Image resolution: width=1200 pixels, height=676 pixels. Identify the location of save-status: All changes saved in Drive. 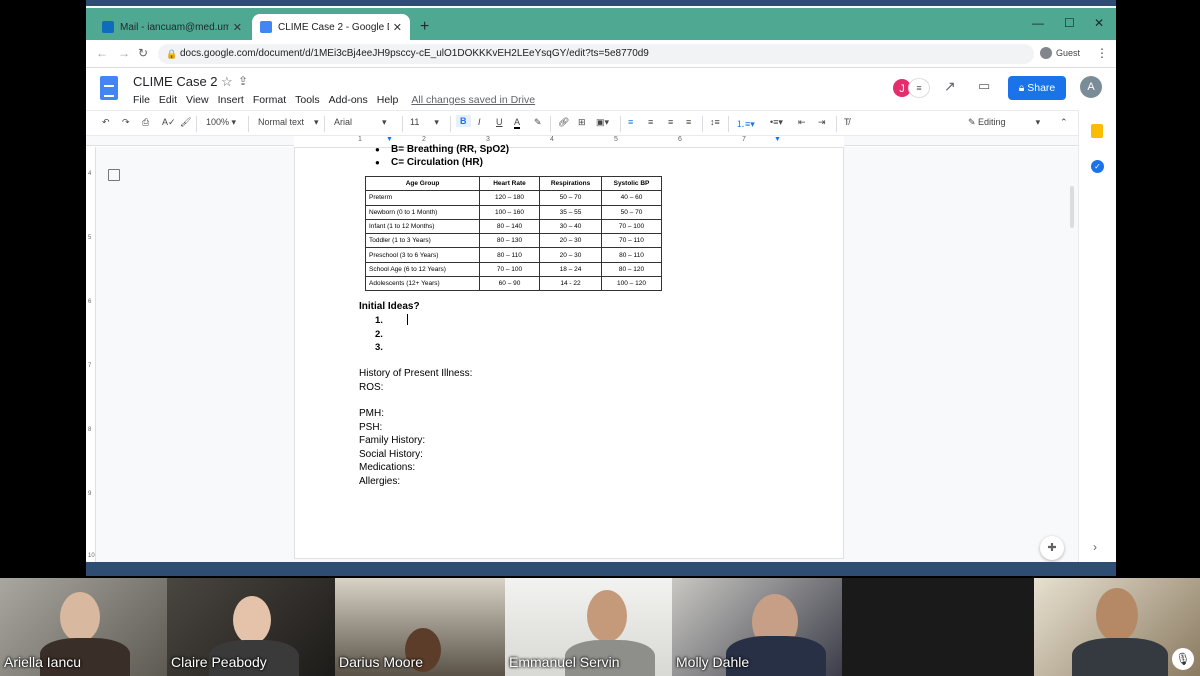
(473, 100).